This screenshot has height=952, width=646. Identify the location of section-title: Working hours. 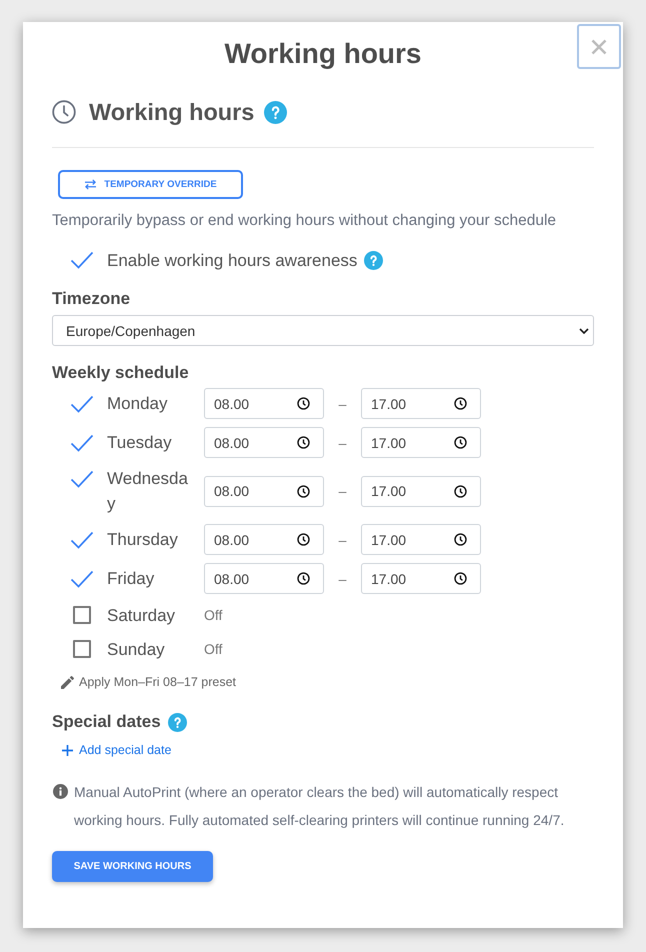
(171, 112).